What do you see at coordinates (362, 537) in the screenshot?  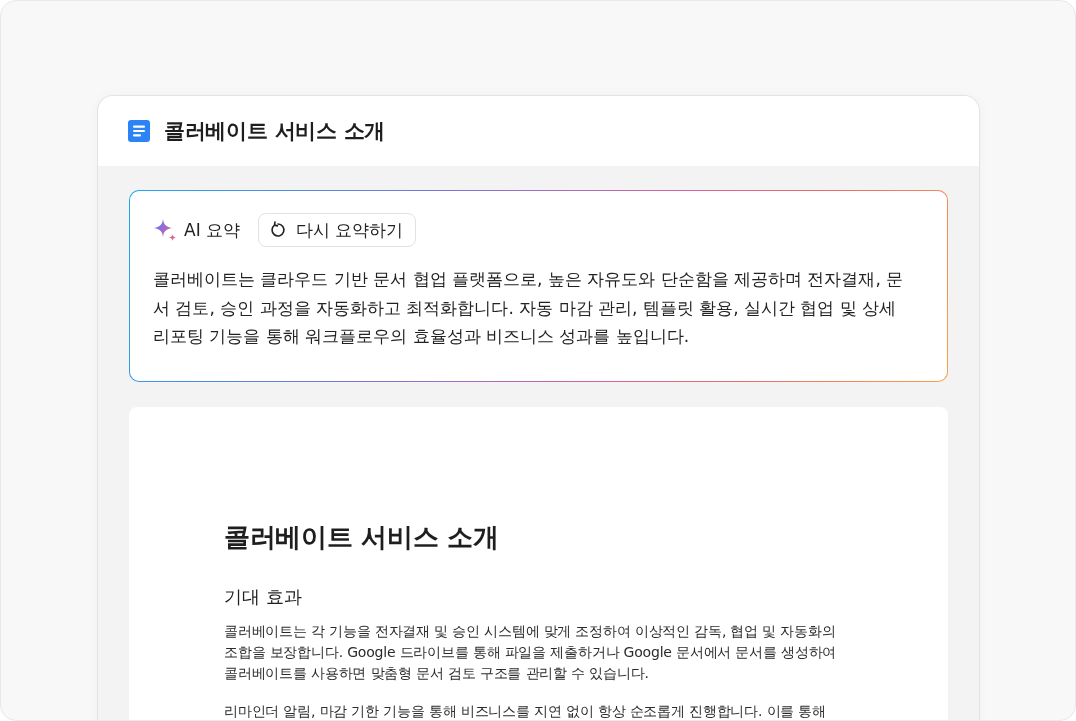 I see `page-title: 콜러베이트 서비스 소개` at bounding box center [362, 537].